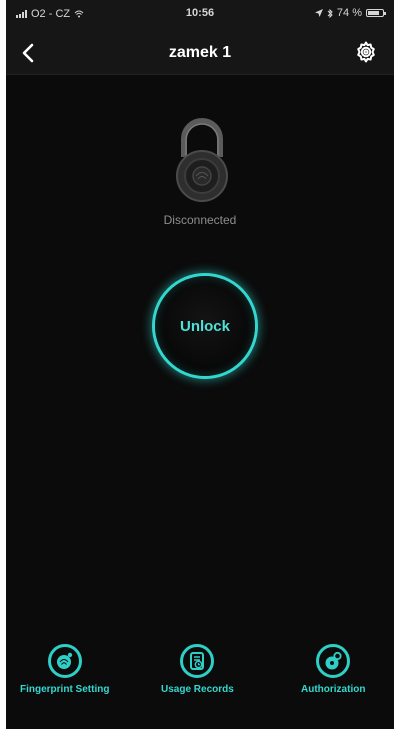 This screenshot has width=394, height=729. I want to click on status-bar: O2 - CZ 10:56 74 %, so click(200, 13).